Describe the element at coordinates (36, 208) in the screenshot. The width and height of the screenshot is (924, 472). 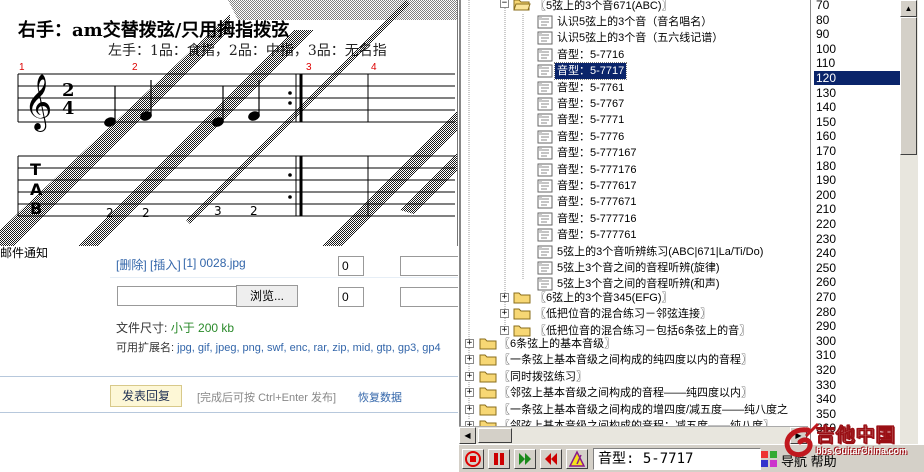
I see `tab-label-b: B` at that location.